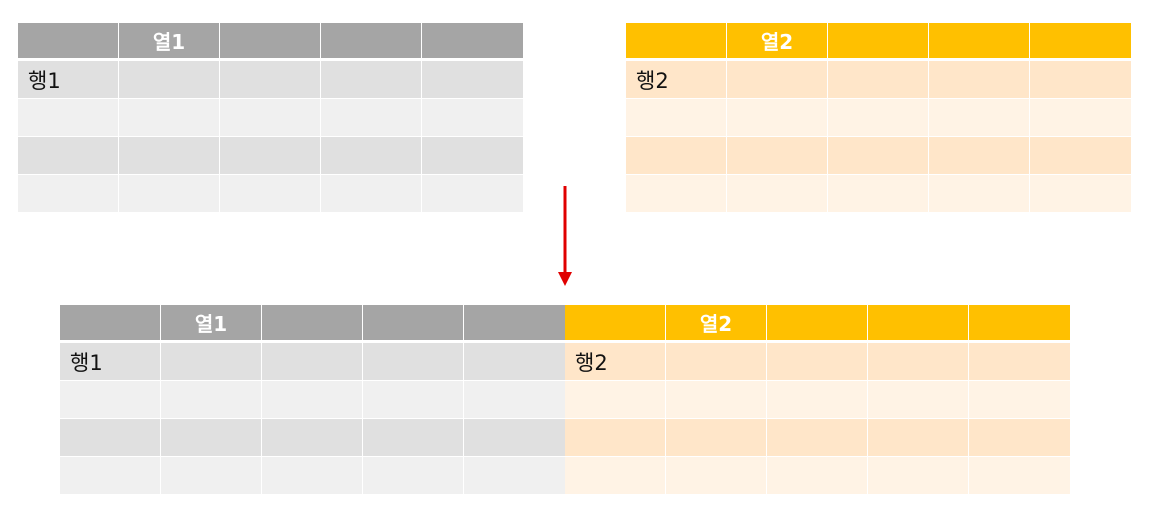 This screenshot has width=1159, height=528. I want to click on merged-right-row-label: 행2, so click(615, 361).